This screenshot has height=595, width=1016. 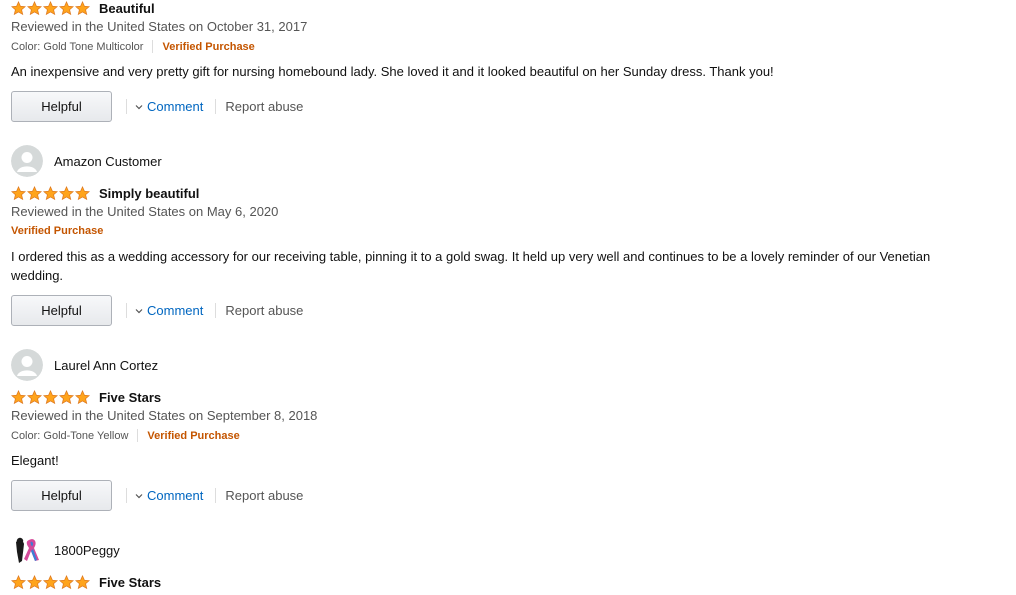 I want to click on review-title: Beautiful, so click(x=127, y=8).